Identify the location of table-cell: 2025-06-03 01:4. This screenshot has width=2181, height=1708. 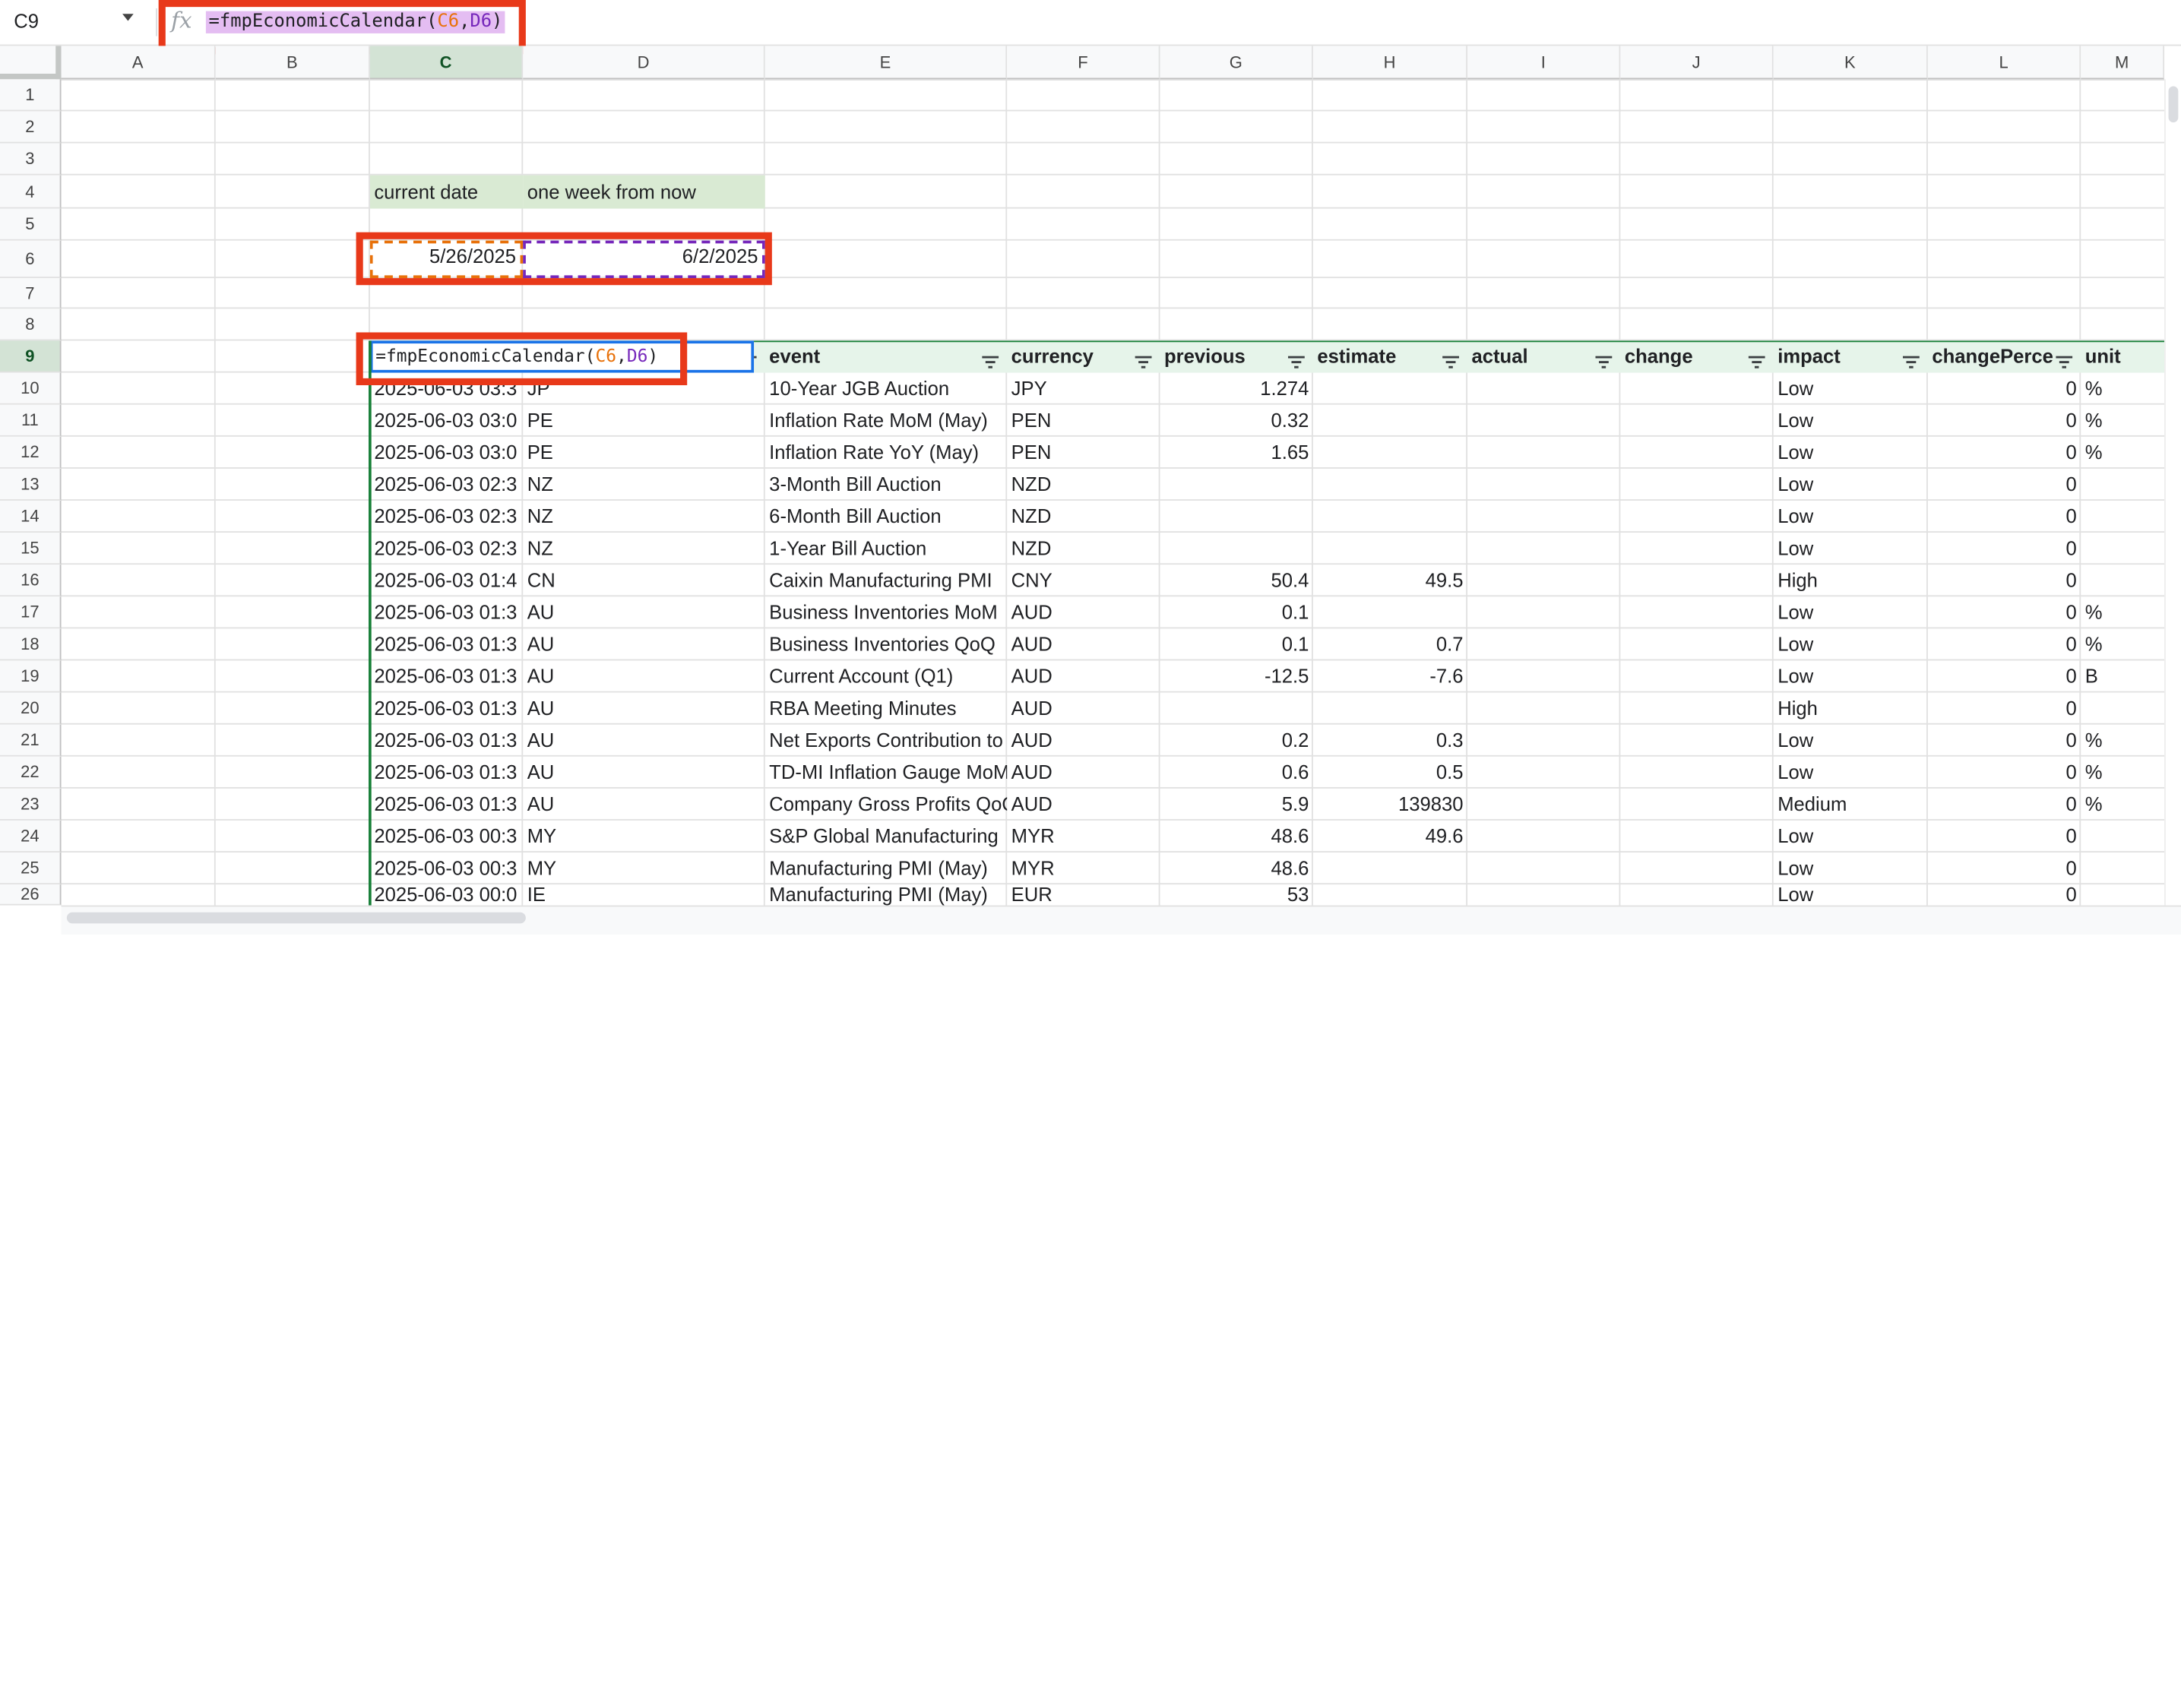
(446, 580).